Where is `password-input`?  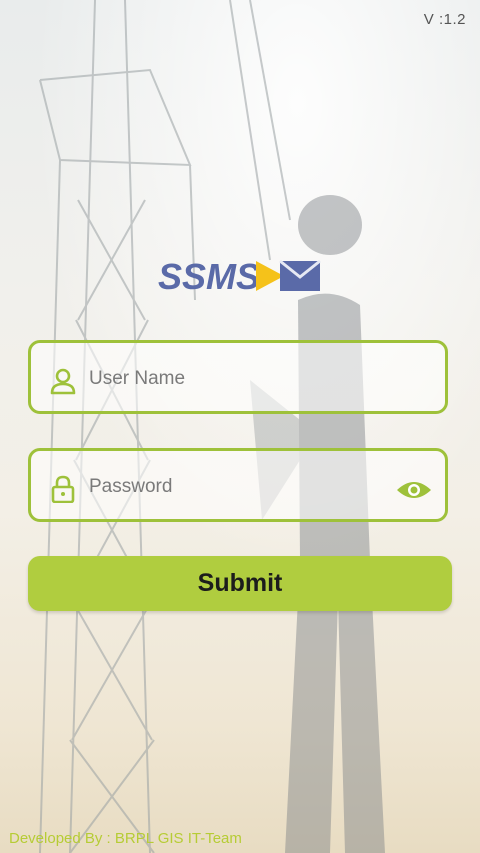
password-input is located at coordinates (239, 487).